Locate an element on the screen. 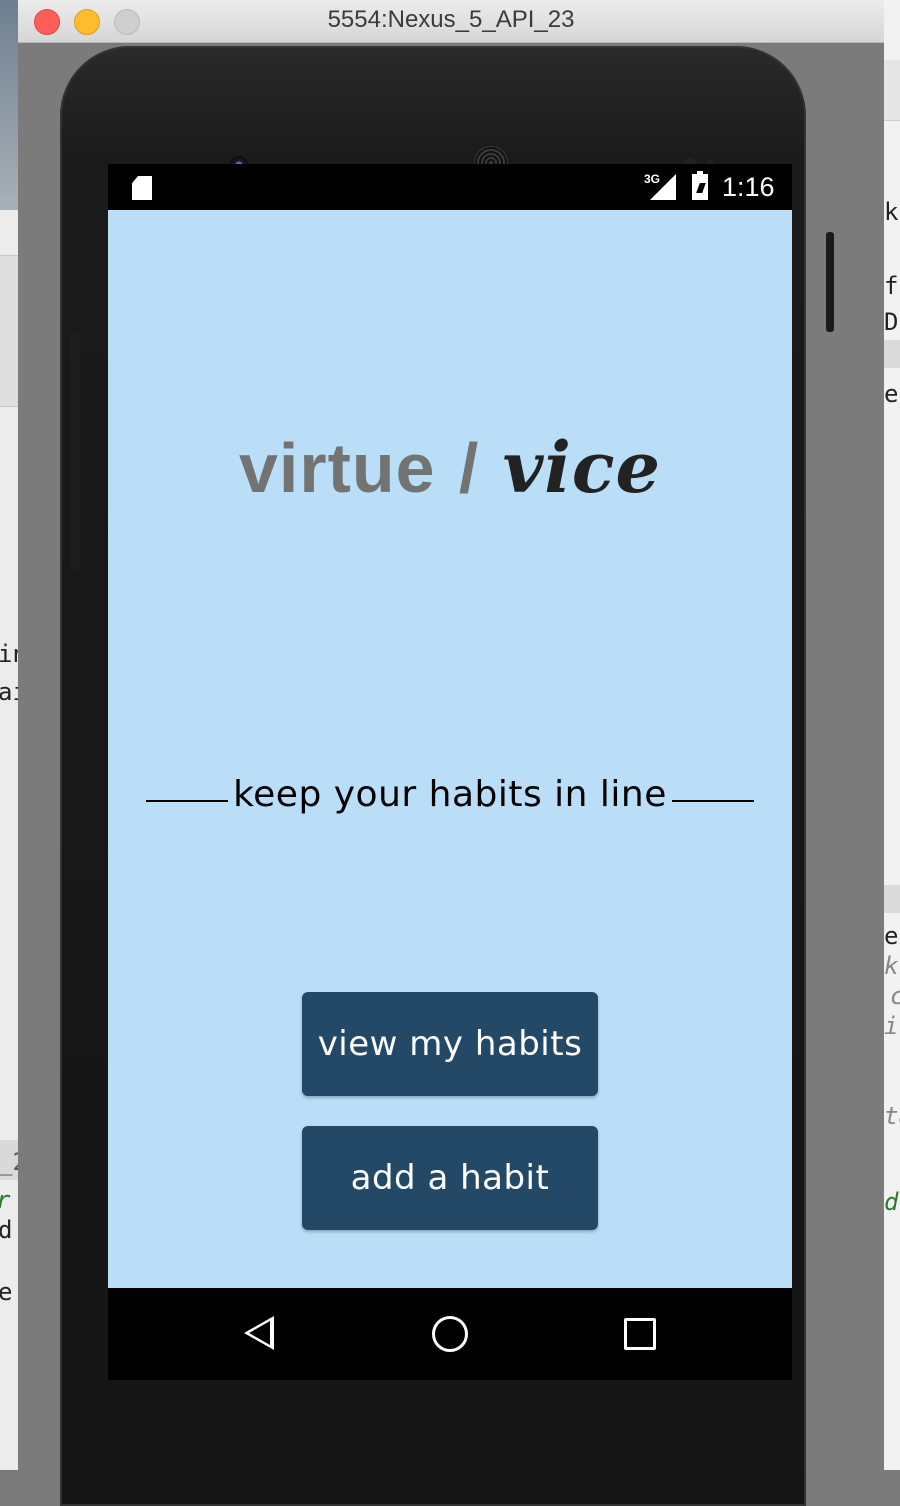 The image size is (900, 1506). tagline-text: keep your habits in line is located at coordinates (450, 794).